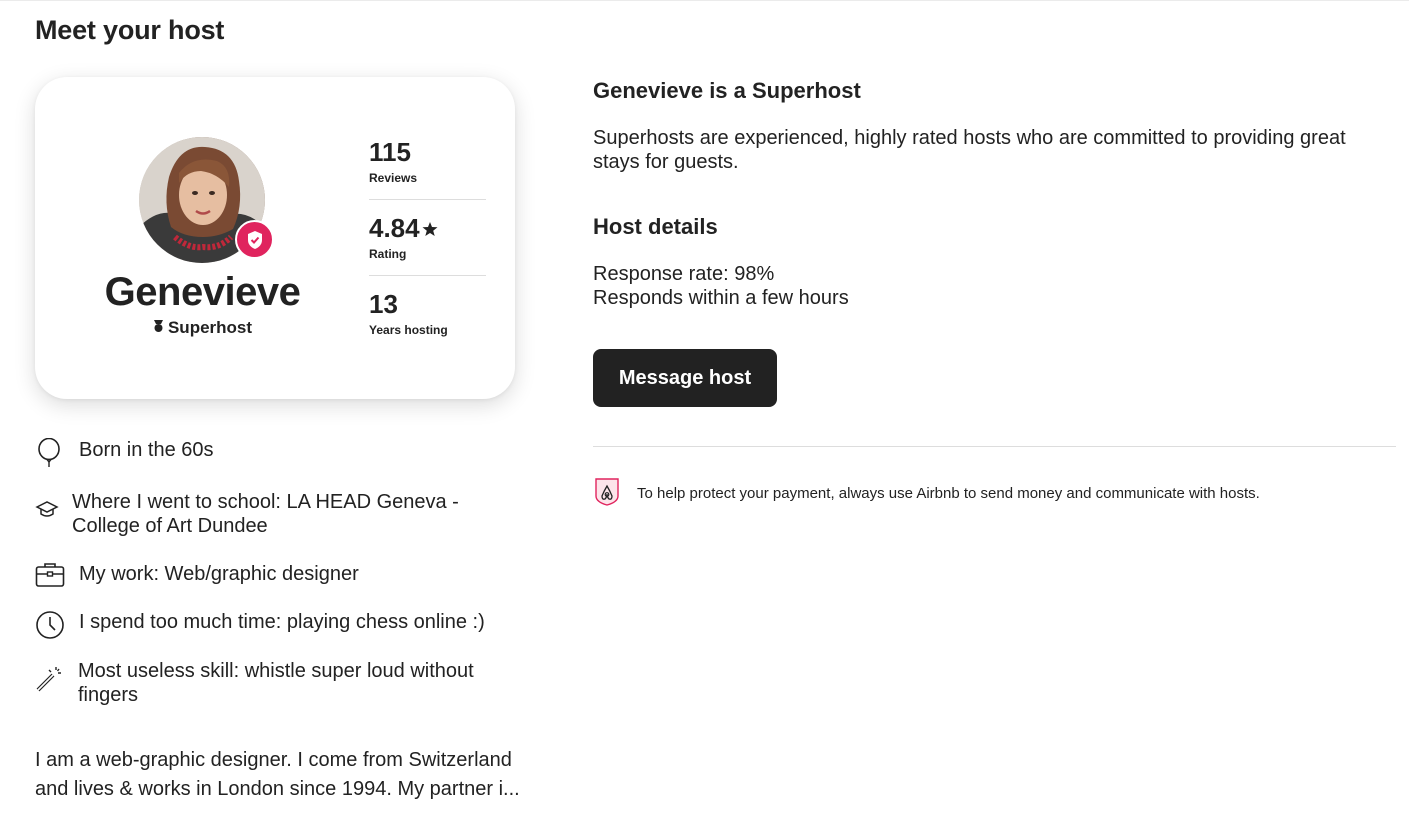 The width and height of the screenshot is (1409, 819). I want to click on message-host-button: Message host, so click(685, 378).